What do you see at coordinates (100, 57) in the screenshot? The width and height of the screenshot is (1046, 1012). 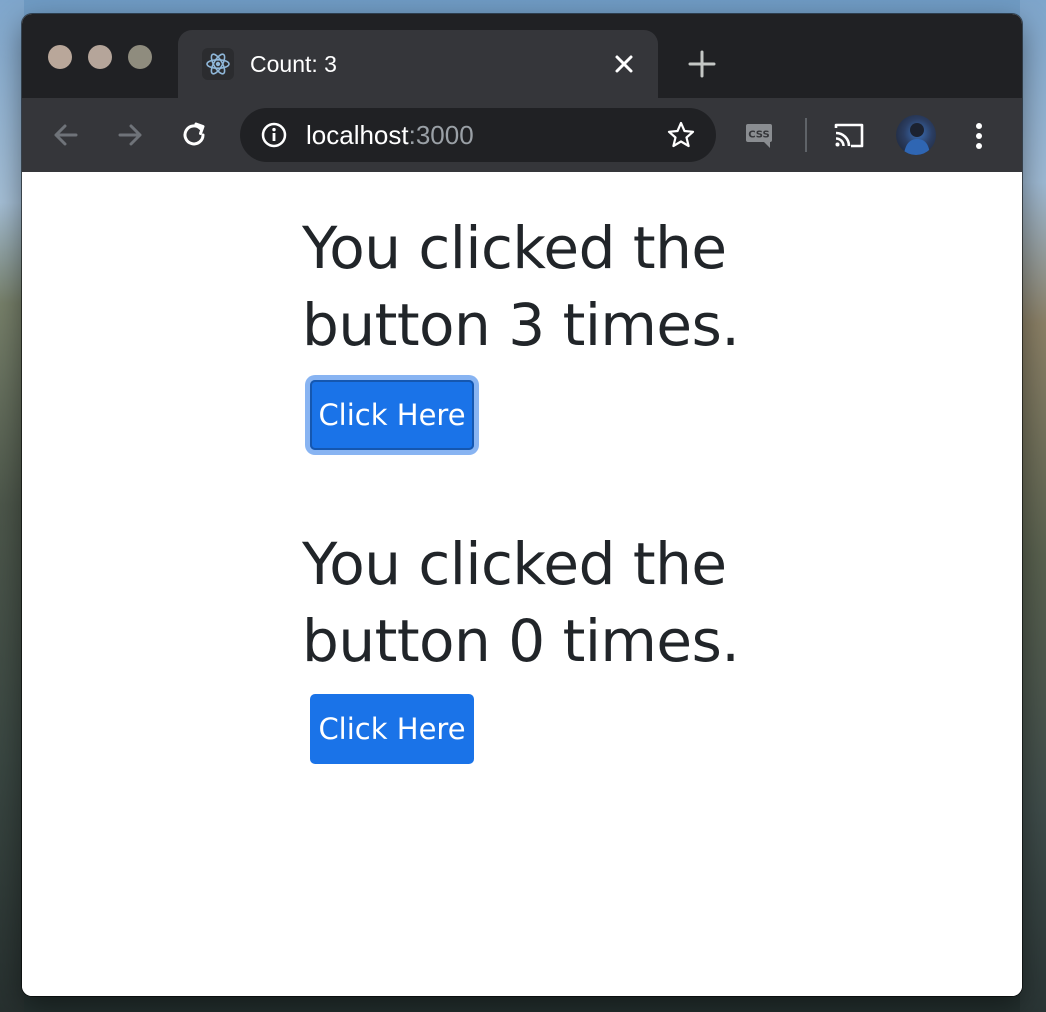 I see `minimize-window-button` at bounding box center [100, 57].